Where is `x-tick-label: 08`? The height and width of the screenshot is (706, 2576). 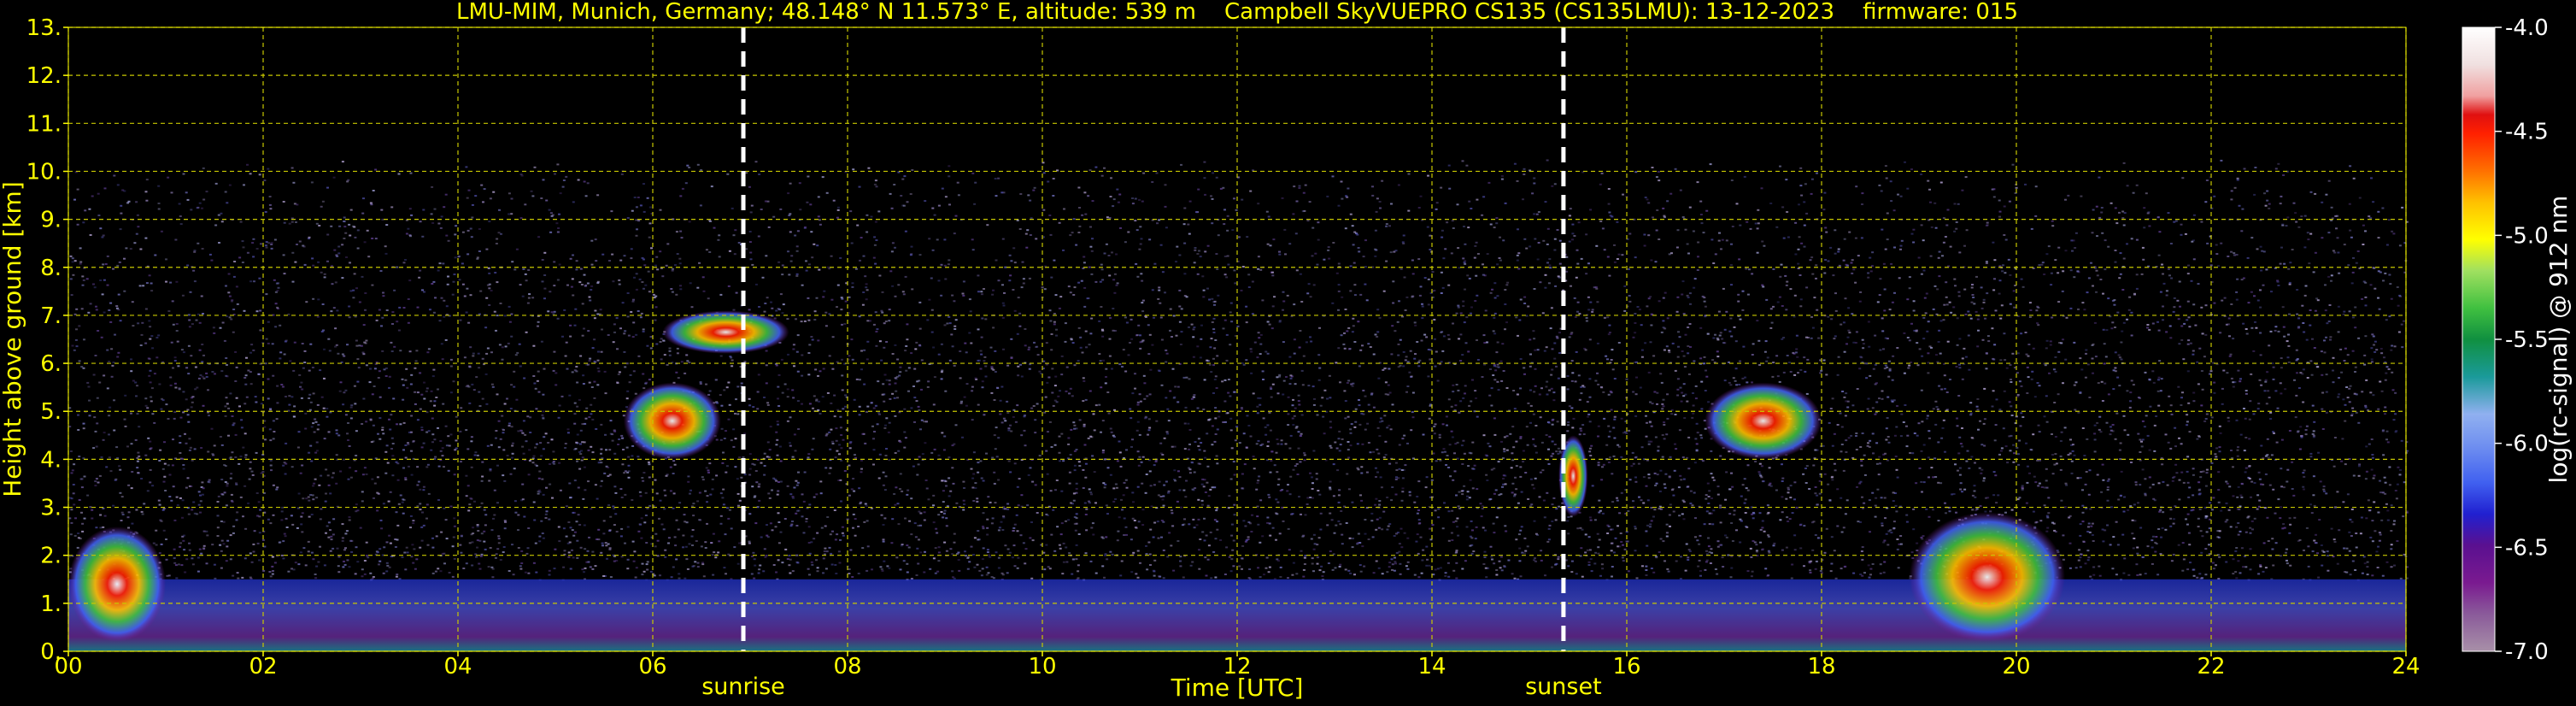 x-tick-label: 08 is located at coordinates (847, 667).